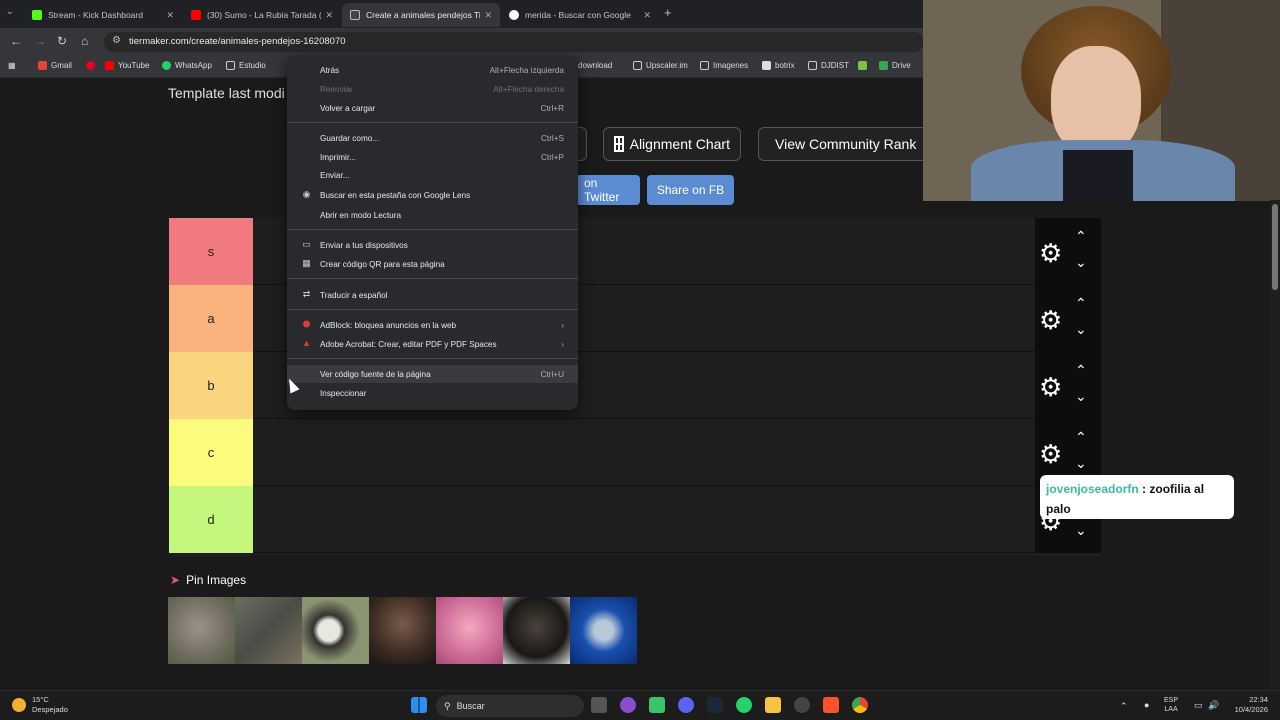 This screenshot has width=1280, height=720. I want to click on tab-kick: Stream - Kick Dashboard ✕, so click(103, 15).